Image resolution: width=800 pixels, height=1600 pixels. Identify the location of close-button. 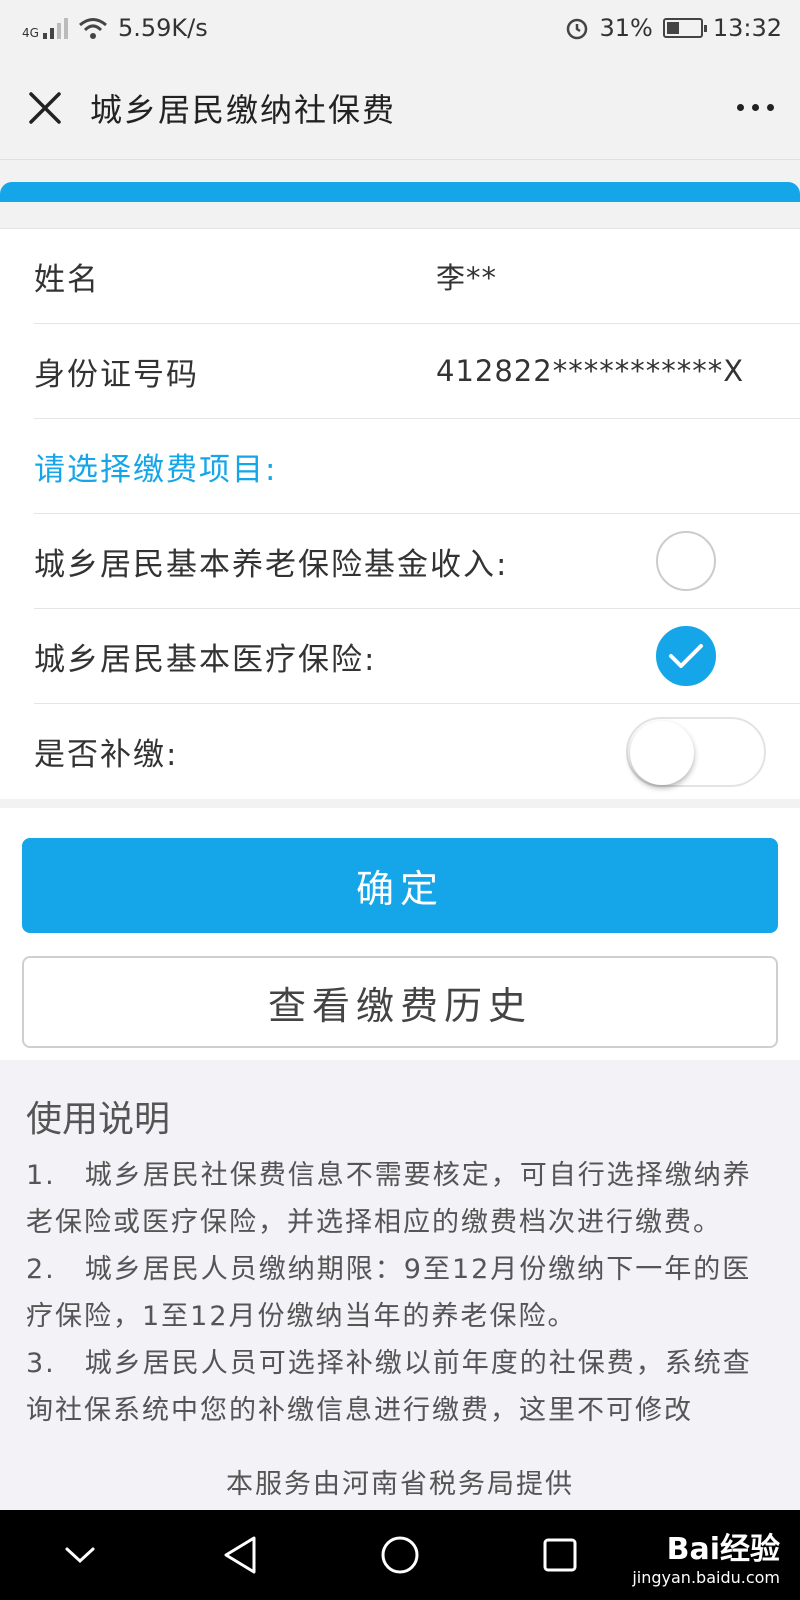
(45, 108).